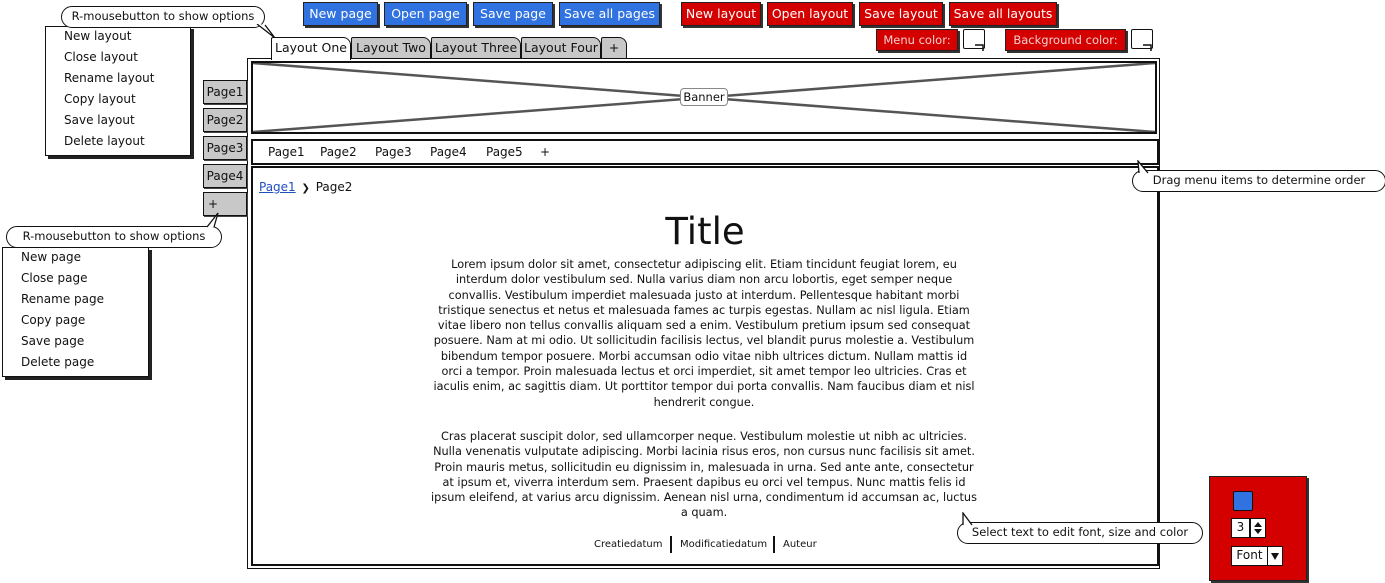 The width and height of the screenshot is (1385, 583). What do you see at coordinates (1065, 40) in the screenshot?
I see `background-color-label: Background color:` at bounding box center [1065, 40].